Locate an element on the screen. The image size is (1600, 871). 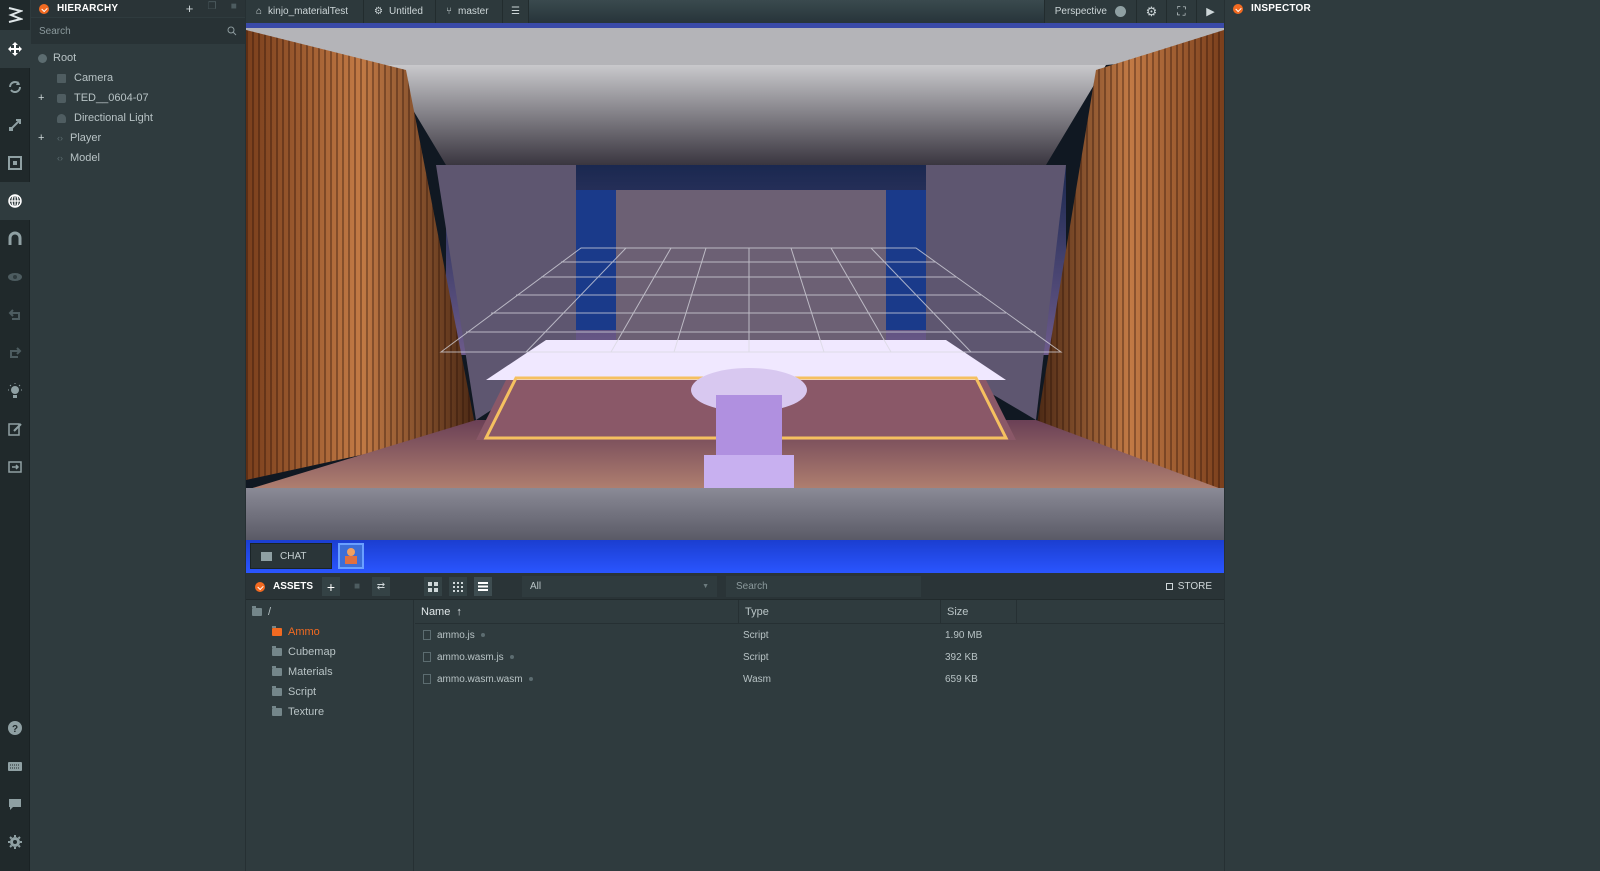
refresh-icon: ⇄ is located at coordinates (381, 586).